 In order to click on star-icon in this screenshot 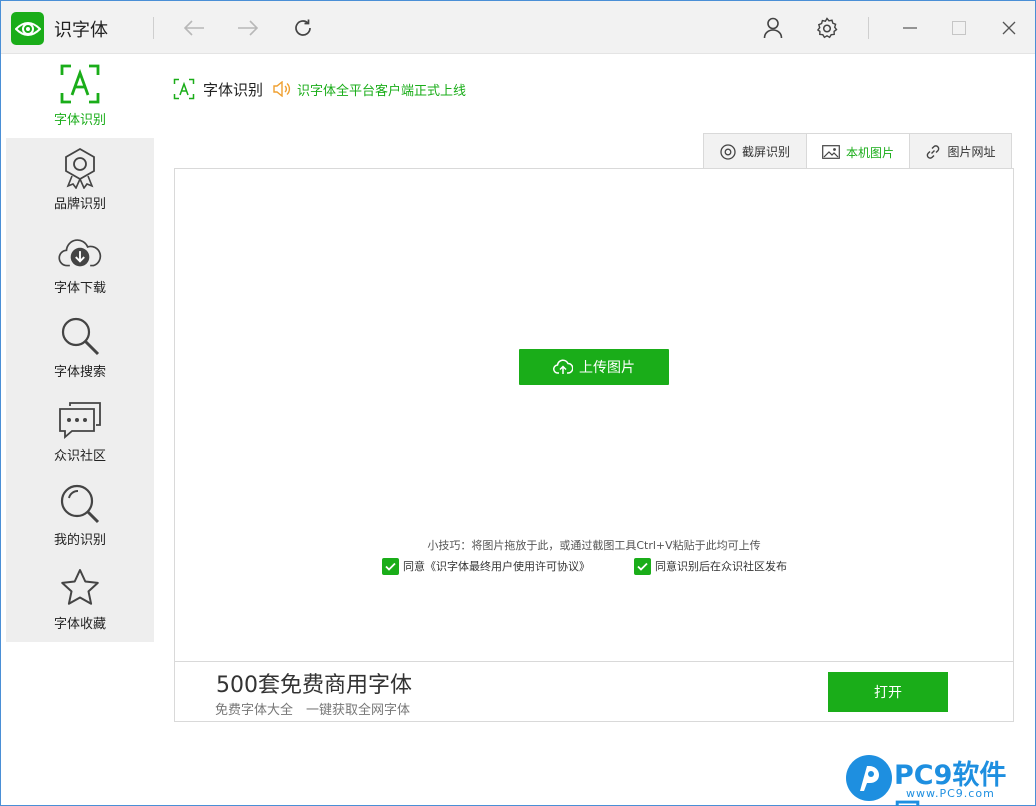, I will do `click(80, 588)`.